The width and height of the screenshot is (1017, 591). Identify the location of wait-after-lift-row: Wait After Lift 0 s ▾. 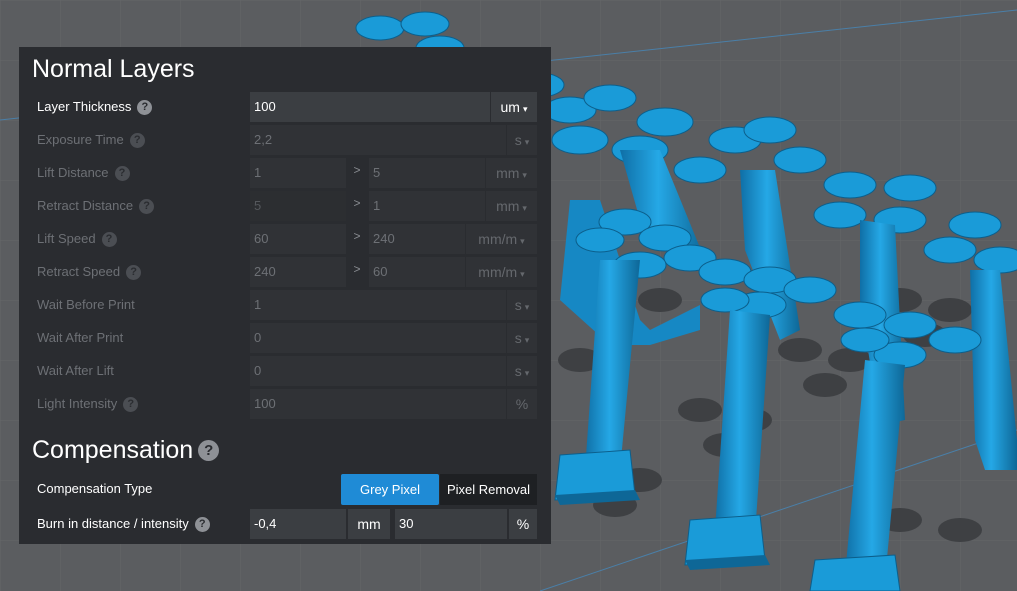
(285, 371).